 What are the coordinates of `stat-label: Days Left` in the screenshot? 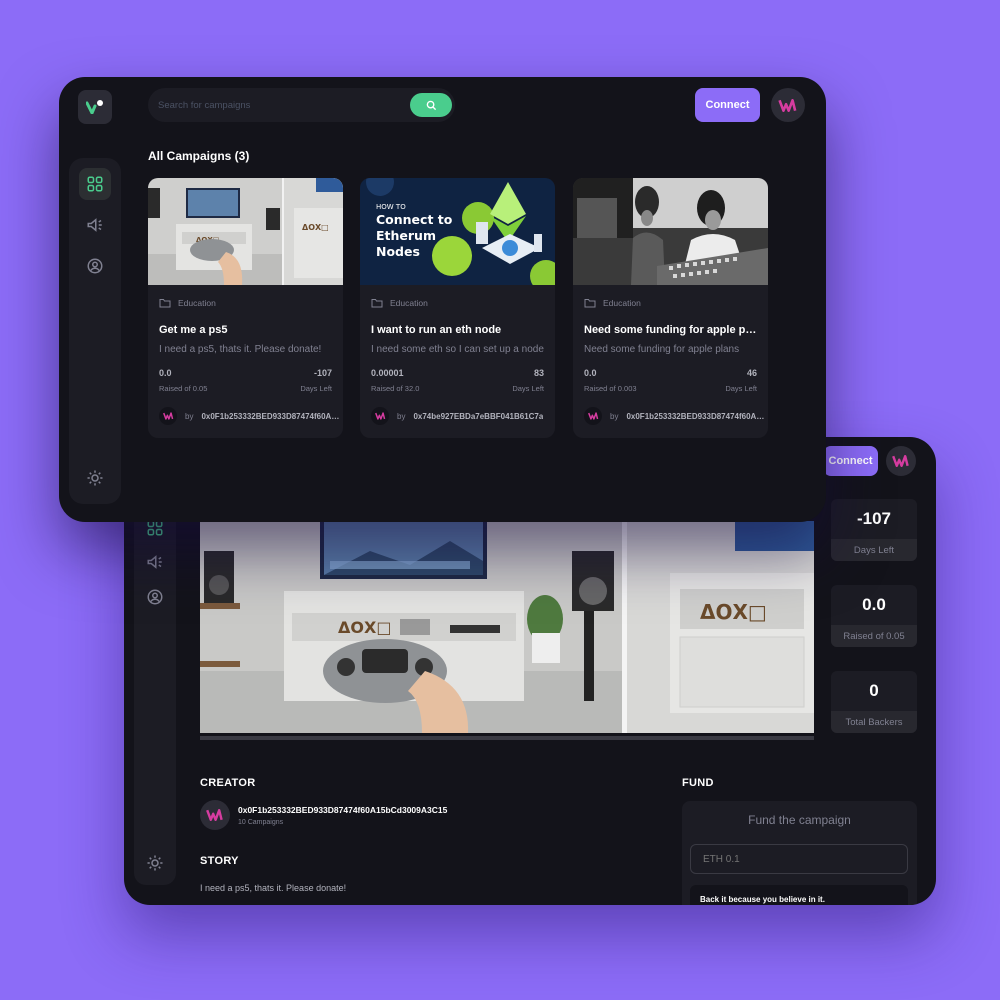 It's located at (874, 550).